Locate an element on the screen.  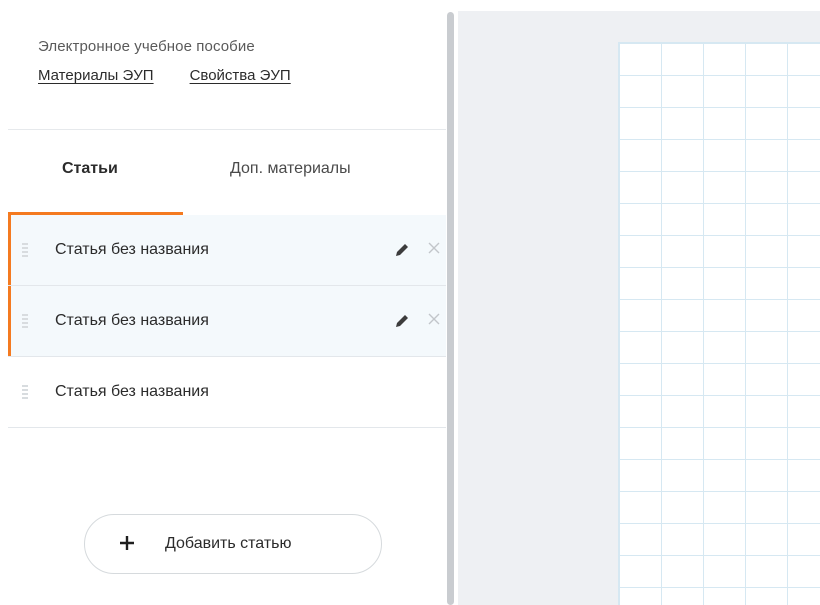
tab-bar: Статьи Доп. материалы is located at coordinates (227, 172).